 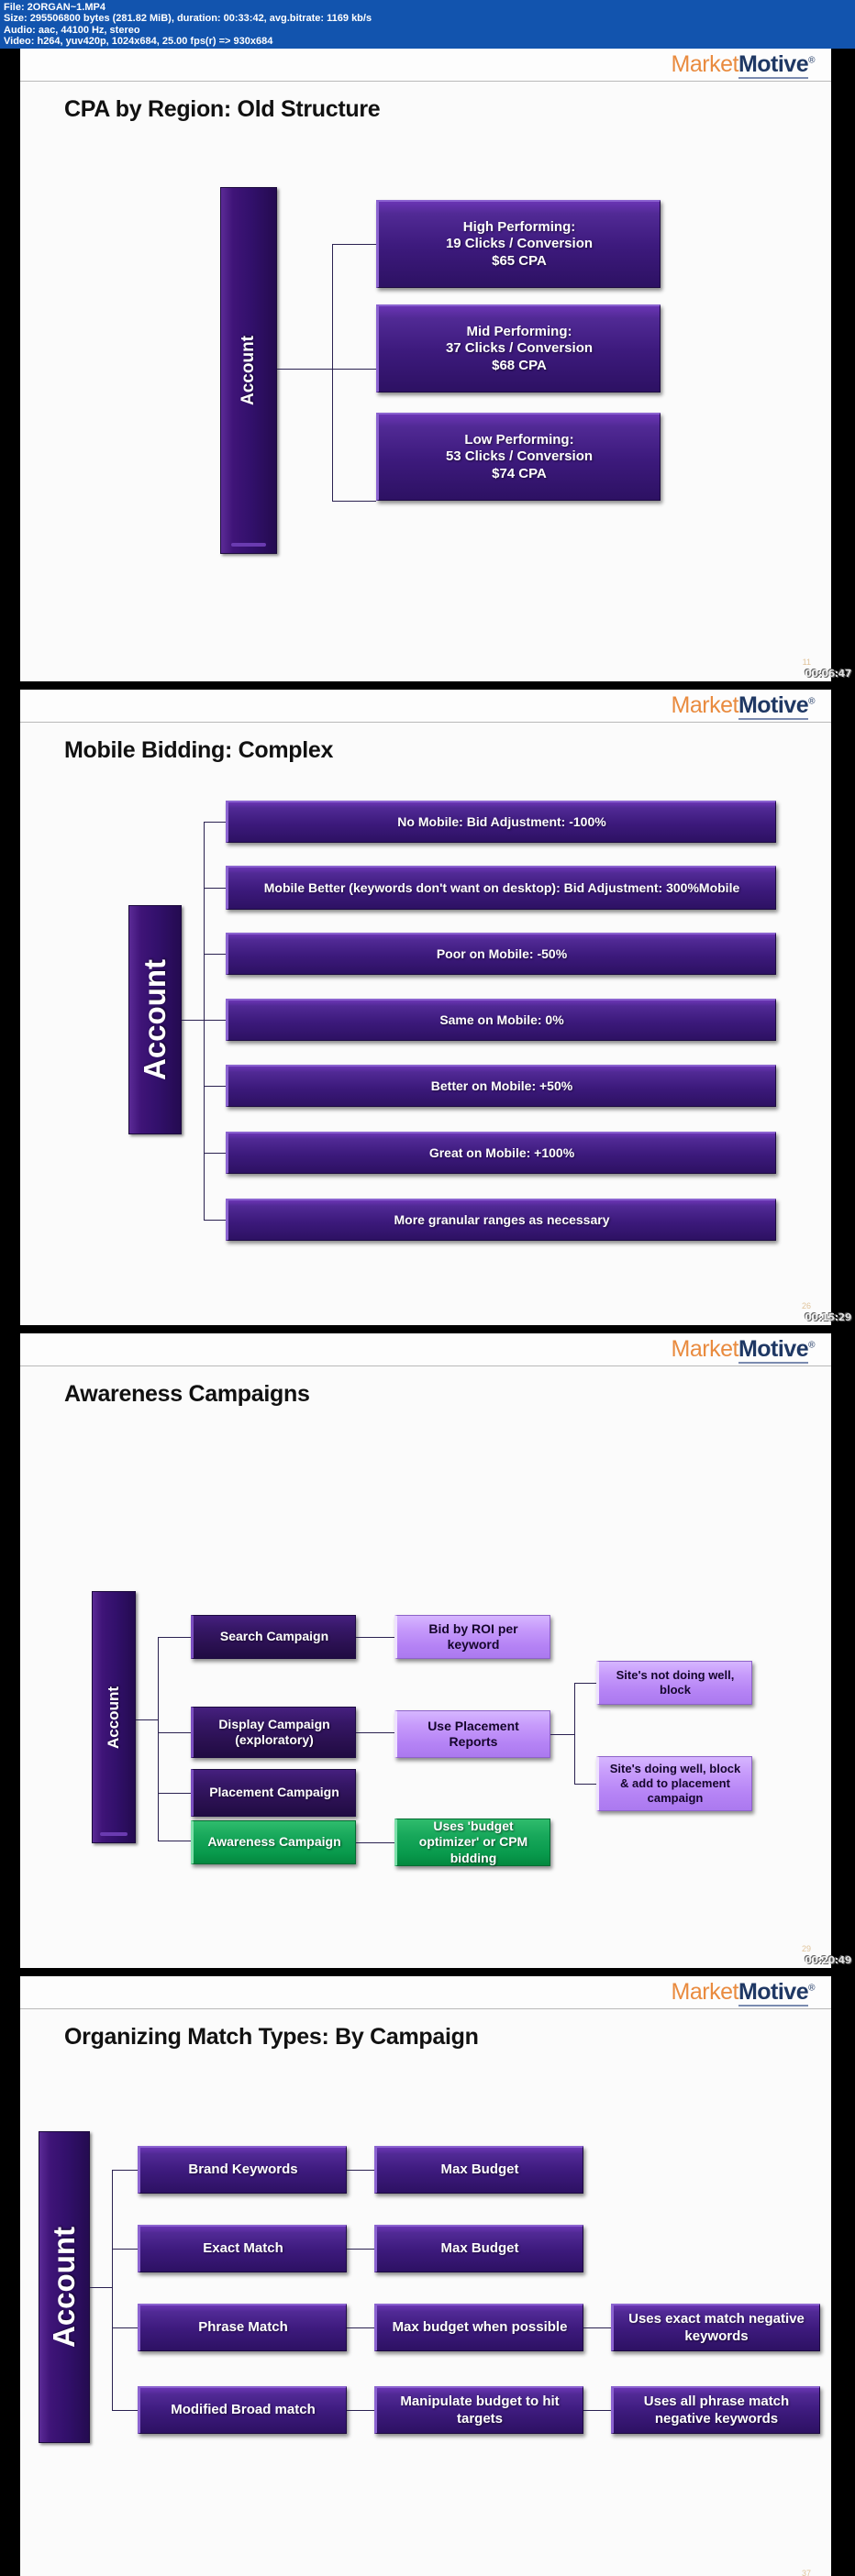 I want to click on node-better-on-mobile: Better on Mobile: +50%, so click(x=501, y=1086).